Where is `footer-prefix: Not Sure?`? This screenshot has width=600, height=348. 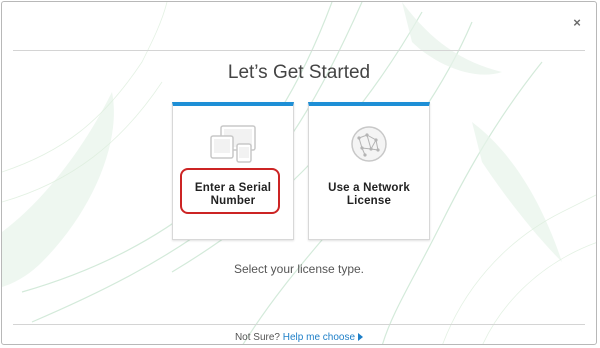
footer-prefix: Not Sure? is located at coordinates (258, 337).